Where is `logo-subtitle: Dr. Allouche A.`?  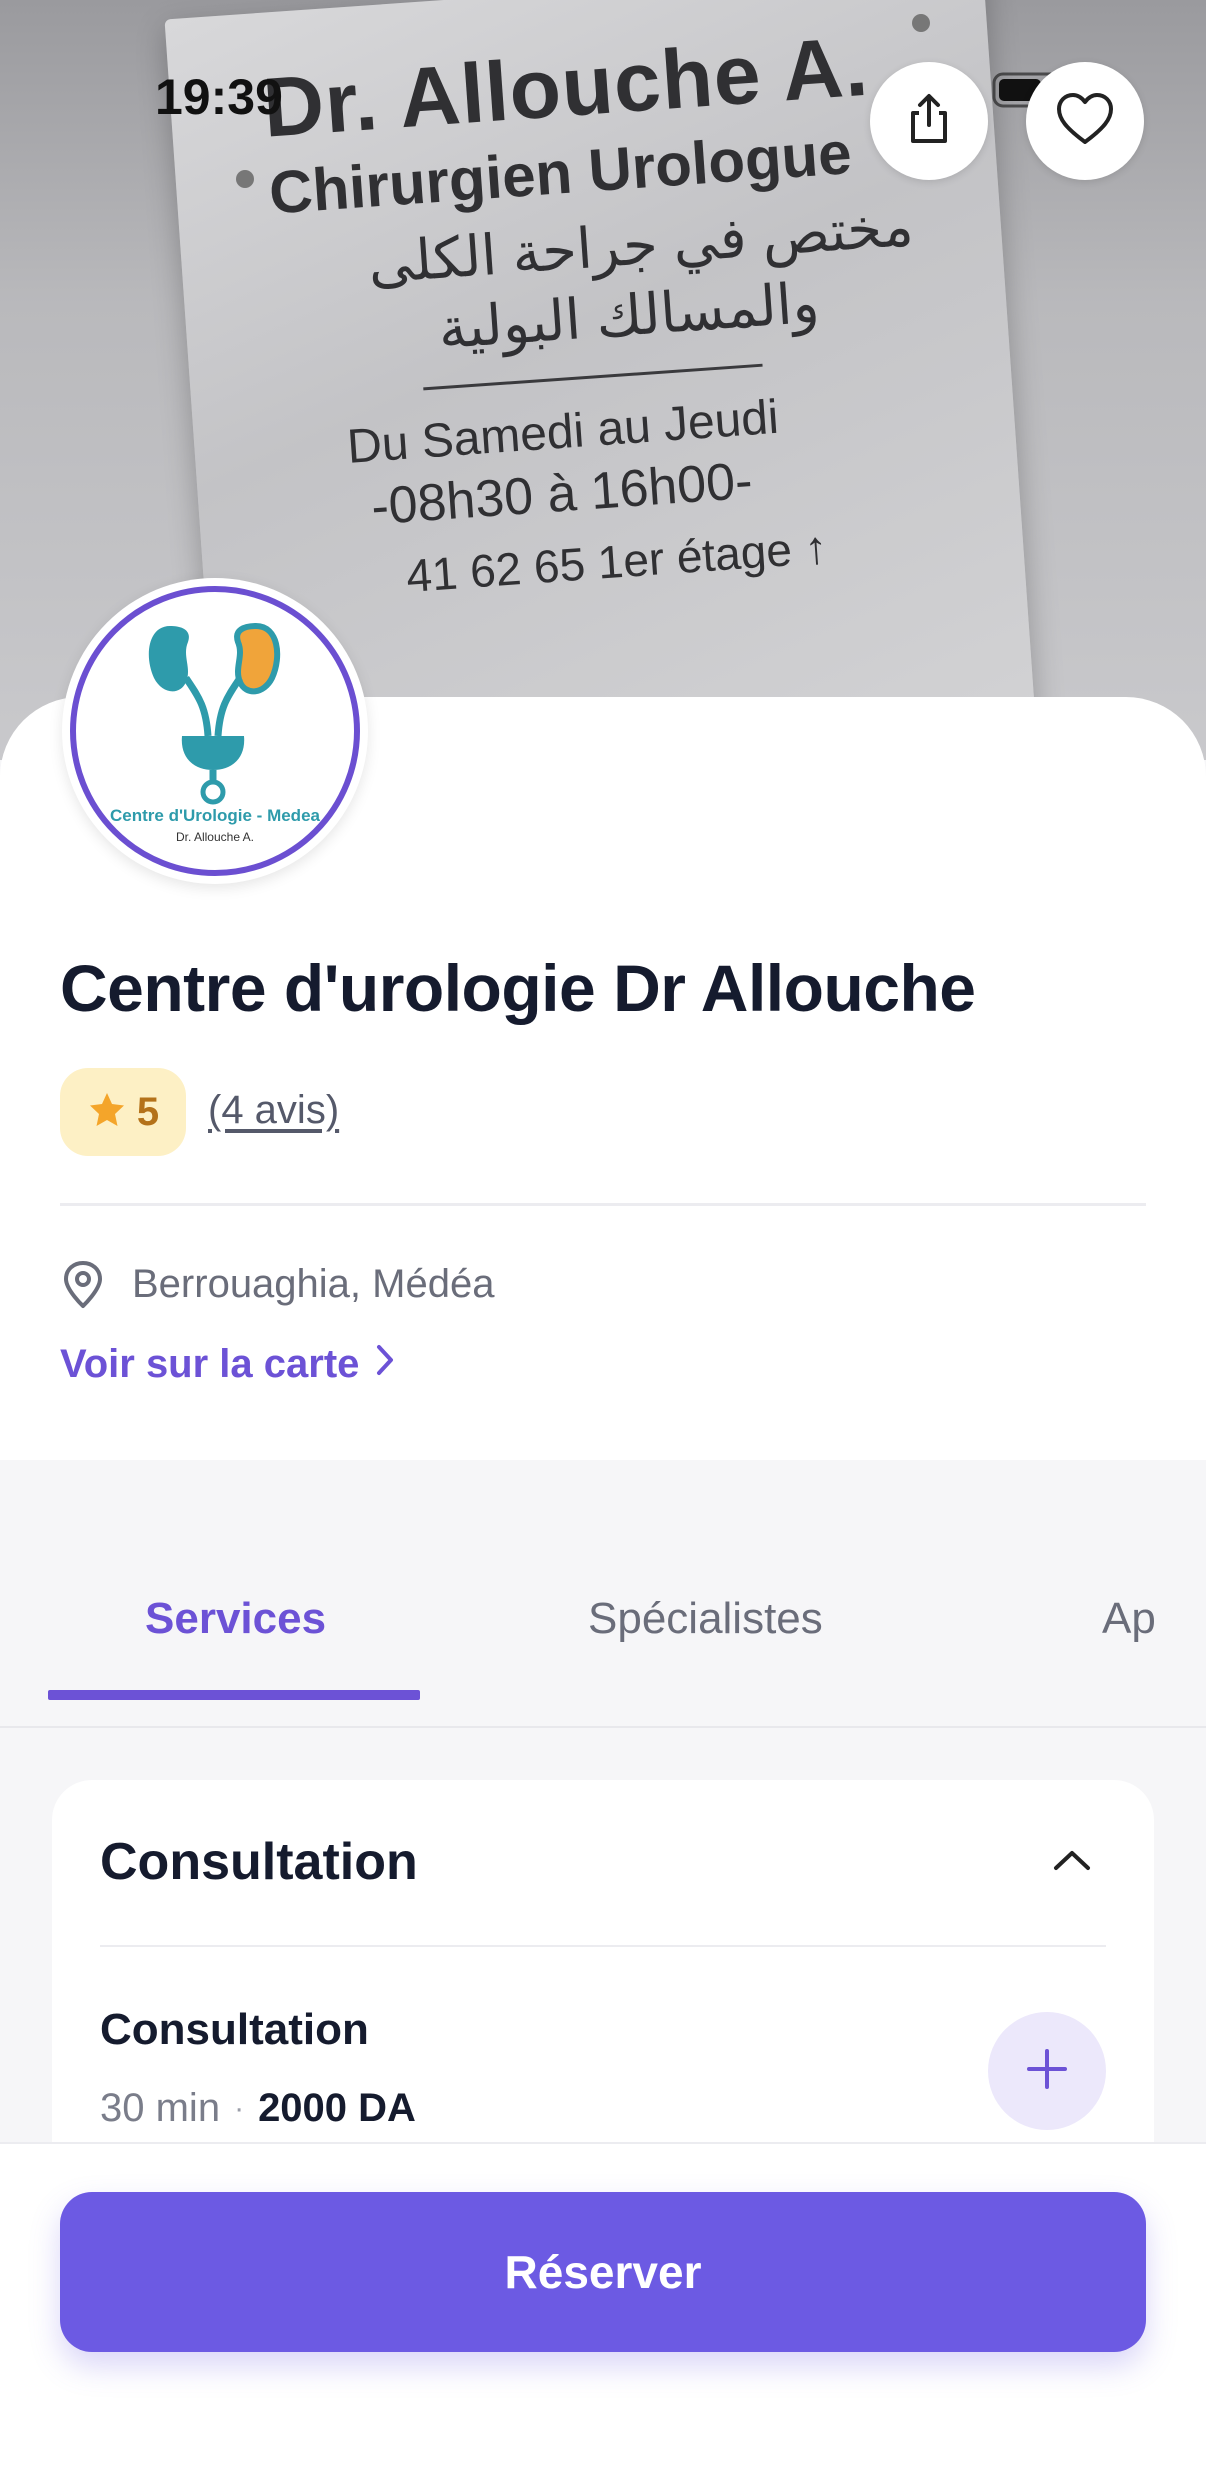
logo-subtitle: Dr. Allouche A. is located at coordinates (215, 837).